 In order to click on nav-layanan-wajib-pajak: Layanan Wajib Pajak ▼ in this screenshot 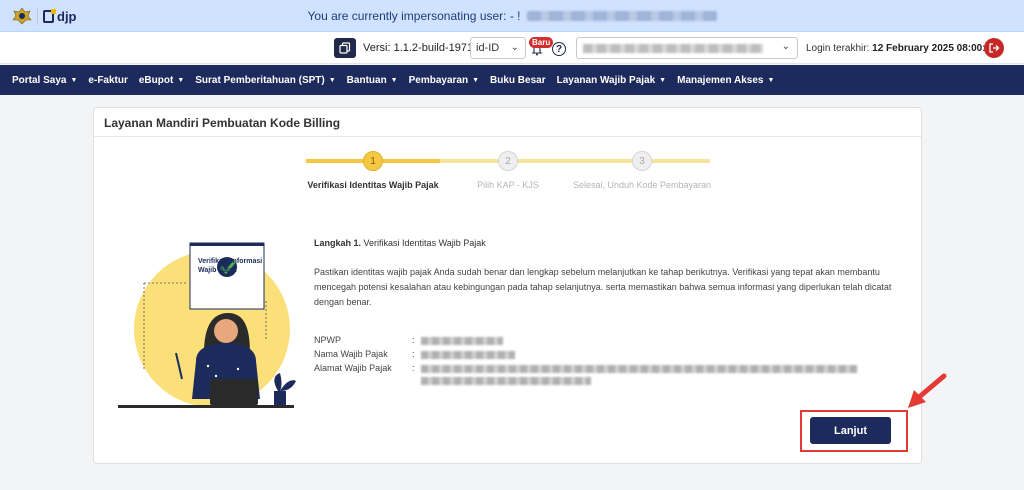, I will do `click(612, 80)`.